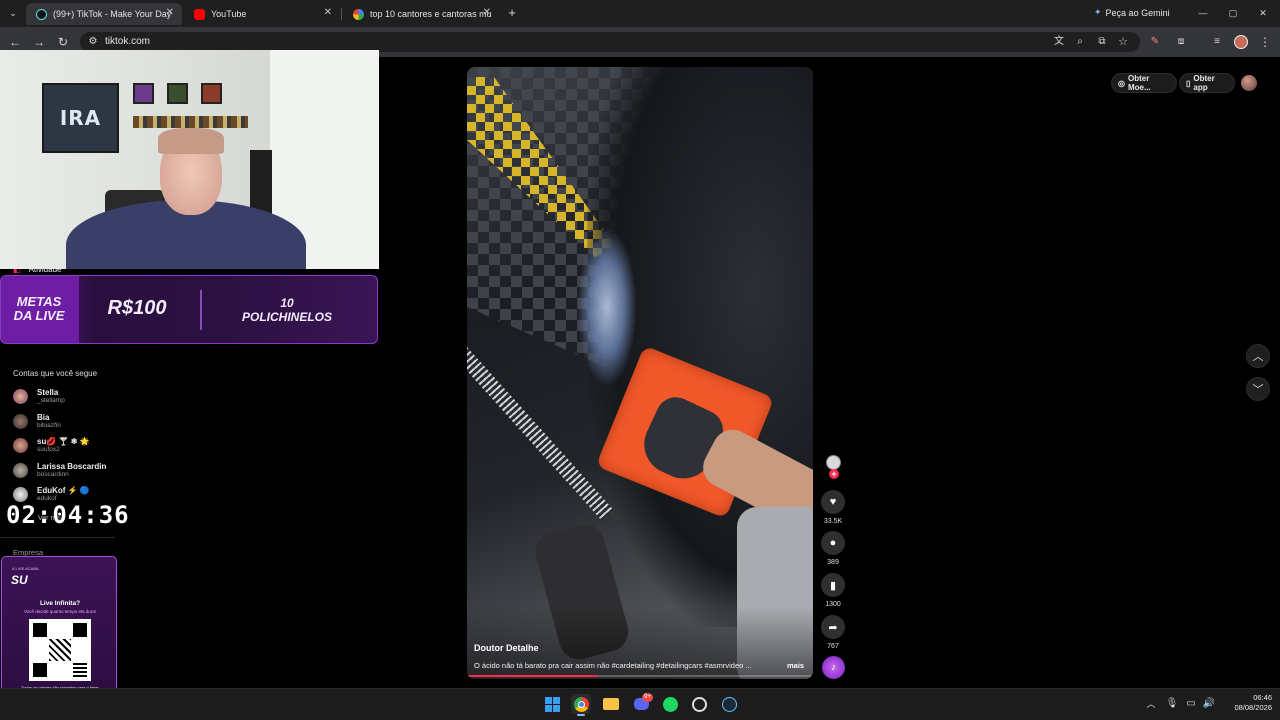  I want to click on tray-chevron-up-icon: ︿, so click(1151, 704).